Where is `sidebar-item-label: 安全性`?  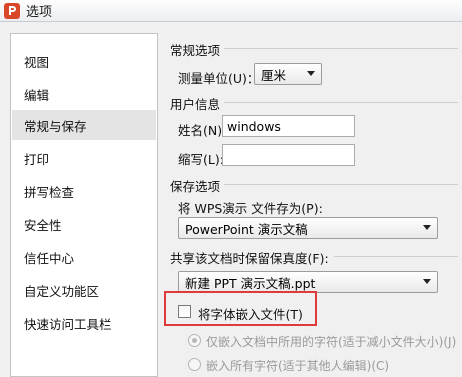
sidebar-item-label: 安全性 is located at coordinates (43, 225).